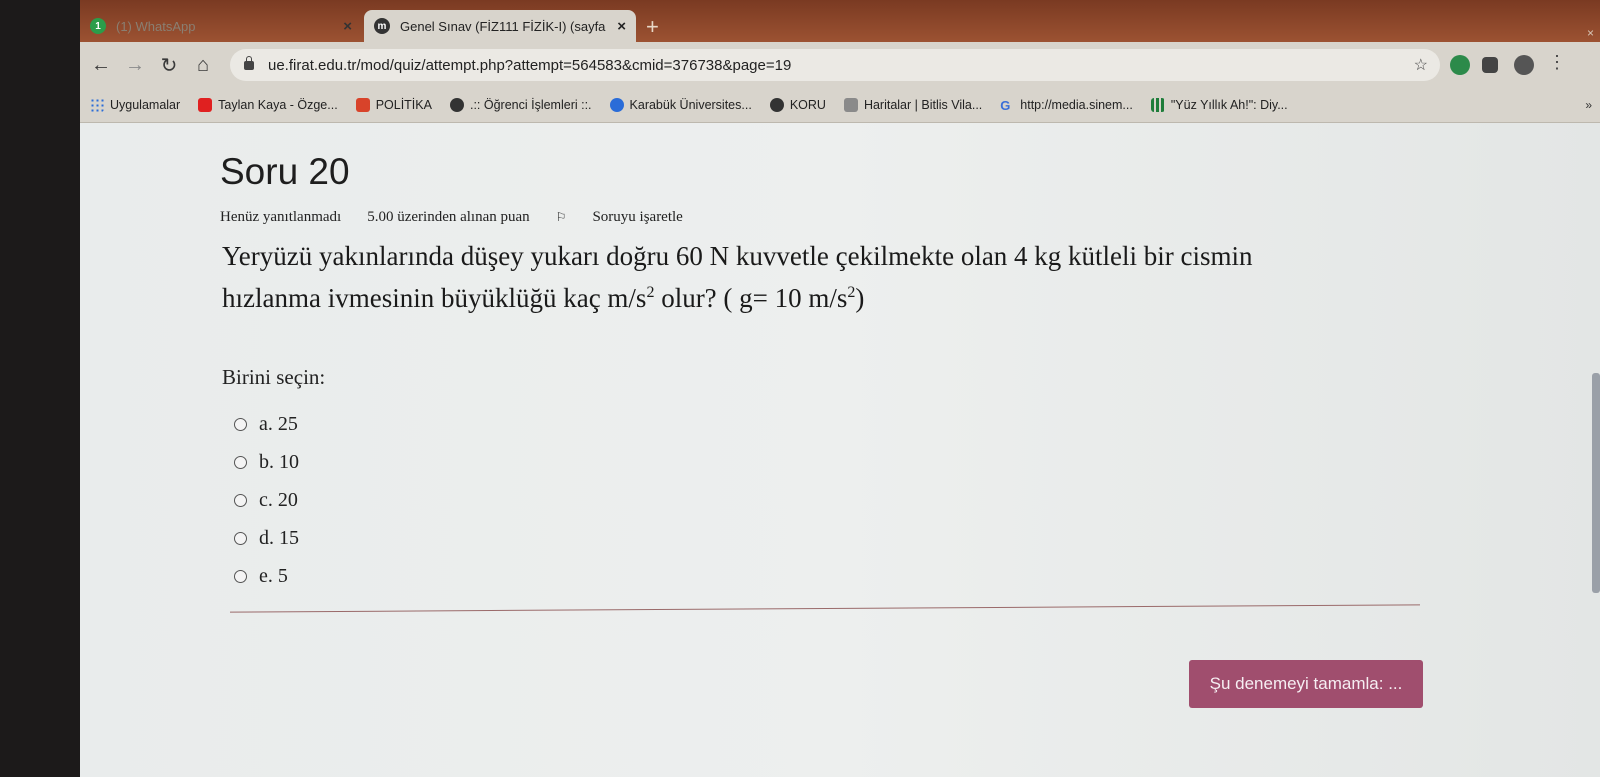 The height and width of the screenshot is (777, 1600). Describe the element at coordinates (807, 105) in the screenshot. I see `bookmark-label: KORU` at that location.